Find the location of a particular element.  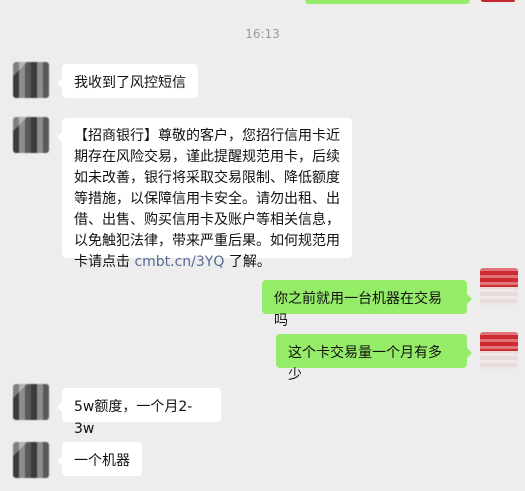

message-bubble: 5w额度，一个月2-3w is located at coordinates (139, 412).